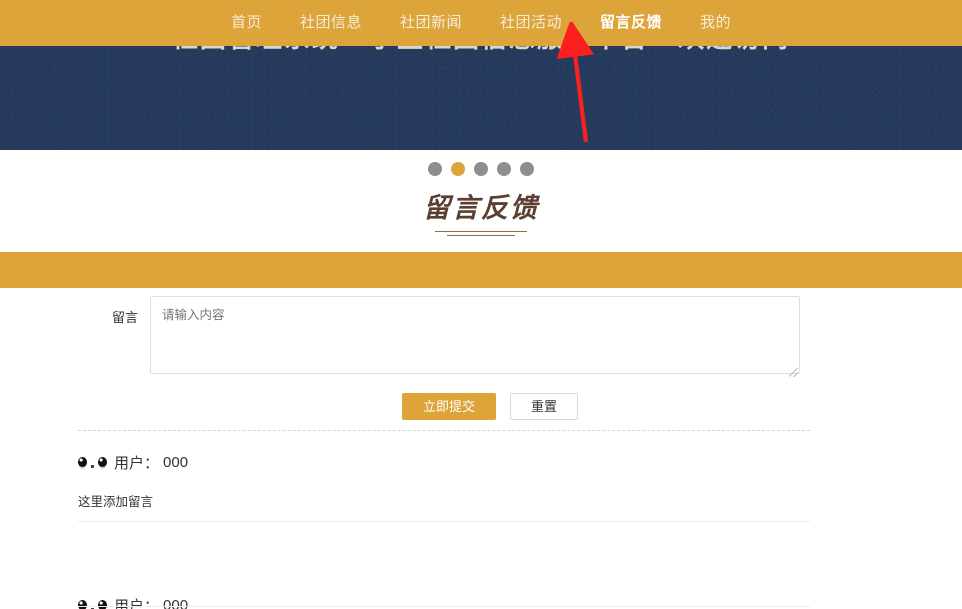  Describe the element at coordinates (444, 430) in the screenshot. I see `divider-below-form` at that location.